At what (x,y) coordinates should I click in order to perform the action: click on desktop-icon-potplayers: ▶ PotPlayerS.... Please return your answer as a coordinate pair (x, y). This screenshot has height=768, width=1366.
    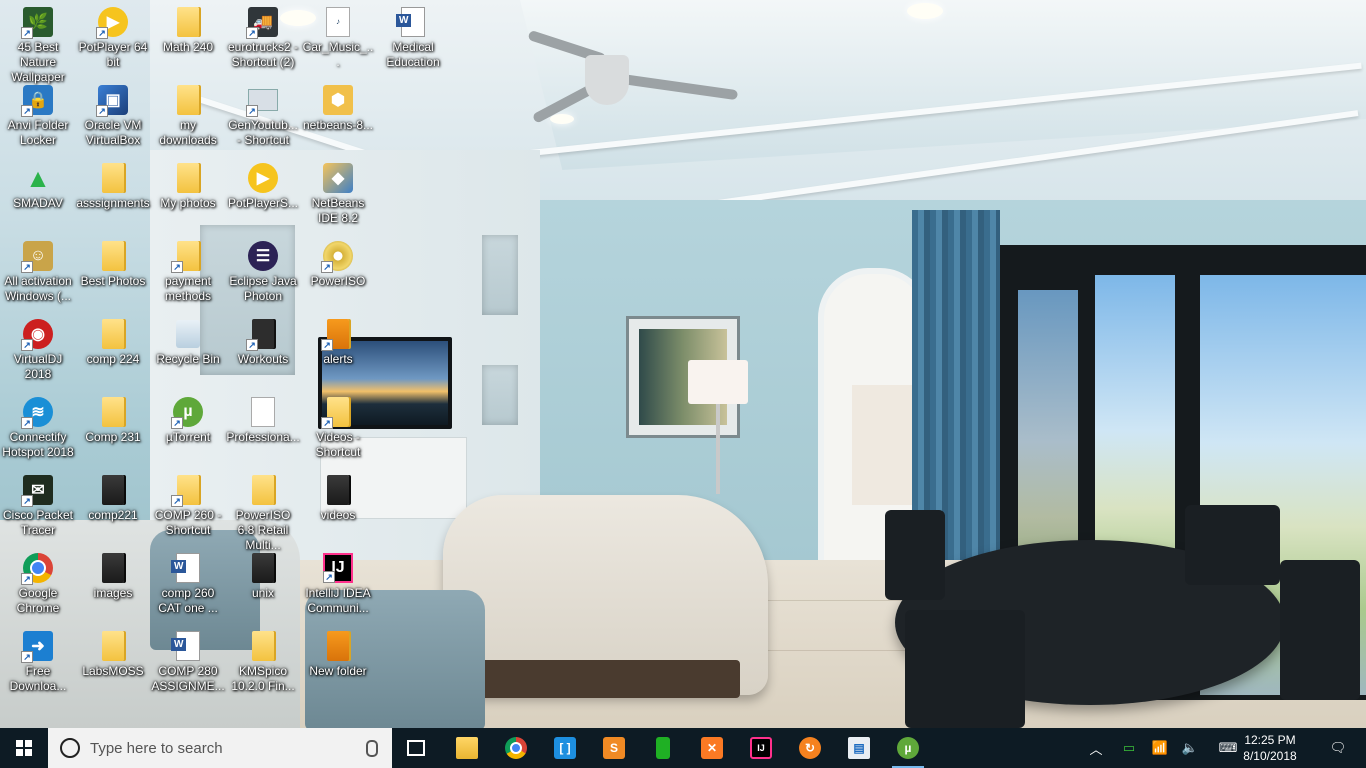
    Looking at the image, I should click on (263, 184).